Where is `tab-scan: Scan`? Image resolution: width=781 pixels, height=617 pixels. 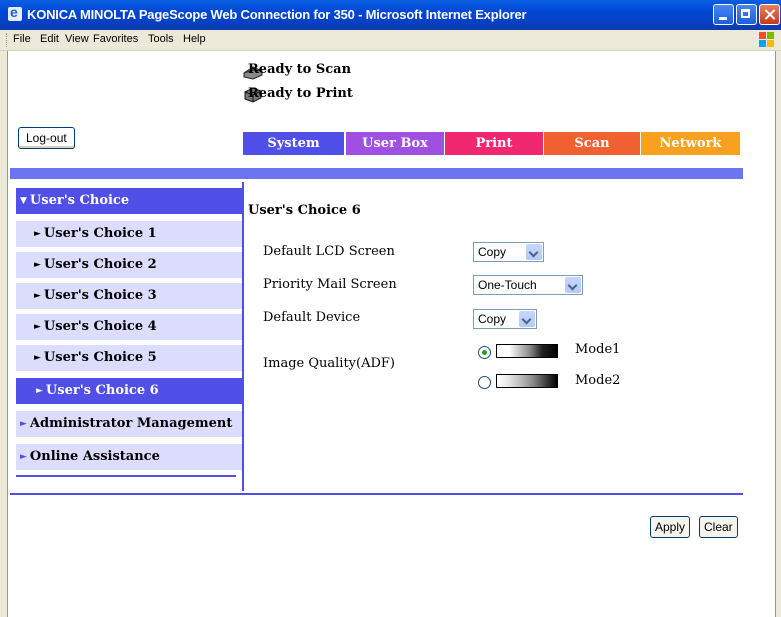
tab-scan: Scan is located at coordinates (592, 143).